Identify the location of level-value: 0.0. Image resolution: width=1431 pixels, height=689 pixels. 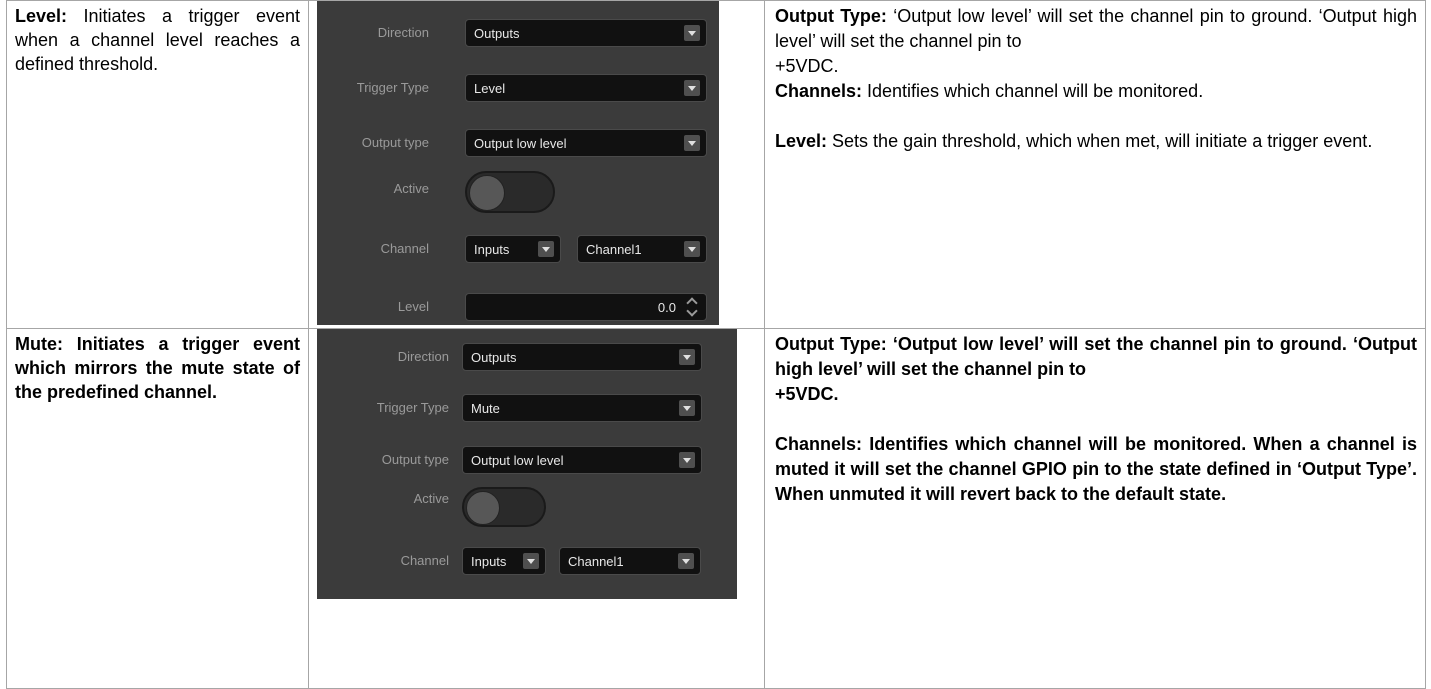
(666, 307).